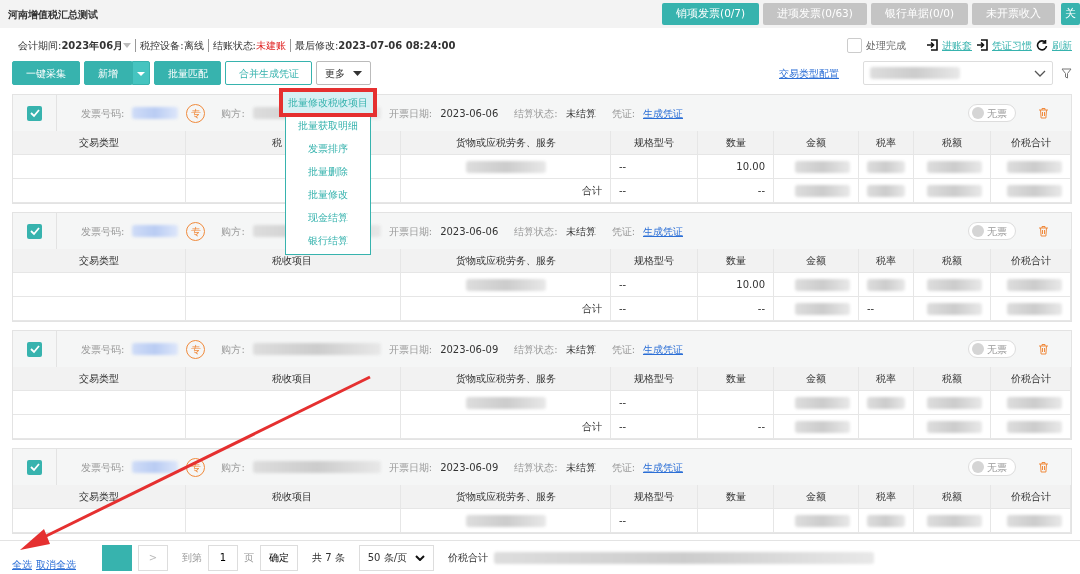 This screenshot has width=1080, height=574. What do you see at coordinates (223, 557) in the screenshot?
I see `page-input: 1` at bounding box center [223, 557].